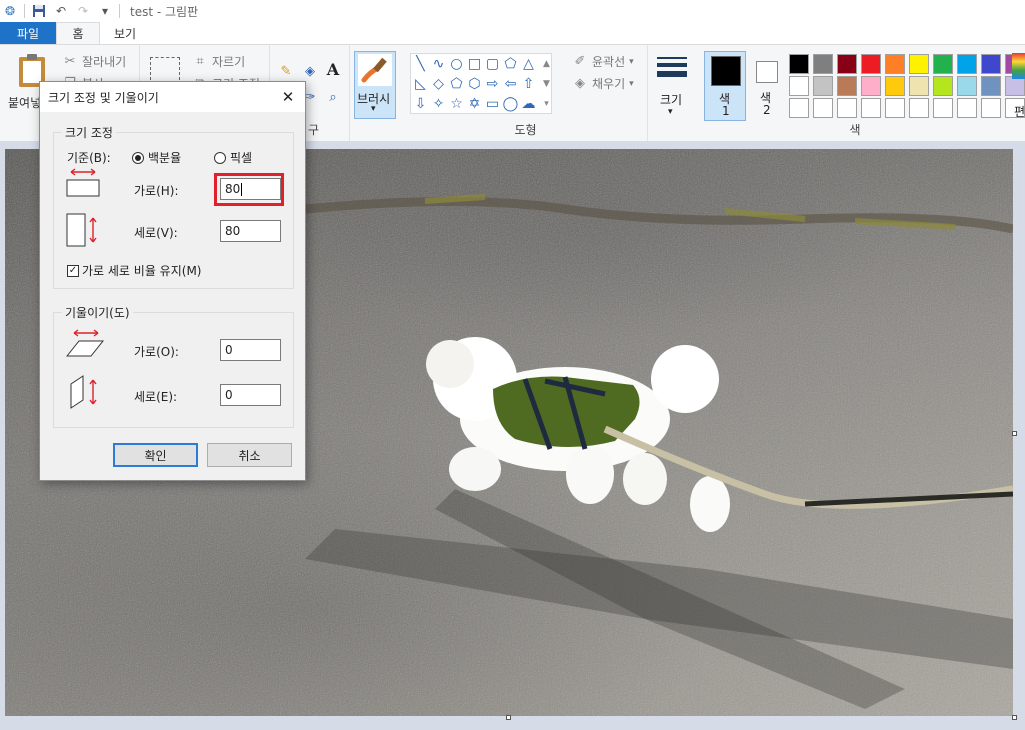 The image size is (1025, 730). Describe the element at coordinates (546, 63) in the screenshot. I see `scroll-up-icon: ▲` at that location.